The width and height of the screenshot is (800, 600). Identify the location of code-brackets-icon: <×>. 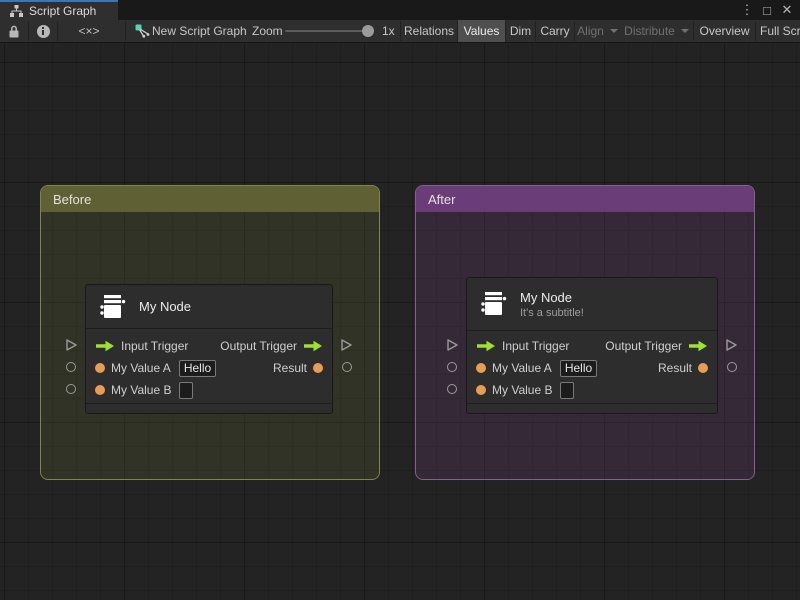
(89, 31).